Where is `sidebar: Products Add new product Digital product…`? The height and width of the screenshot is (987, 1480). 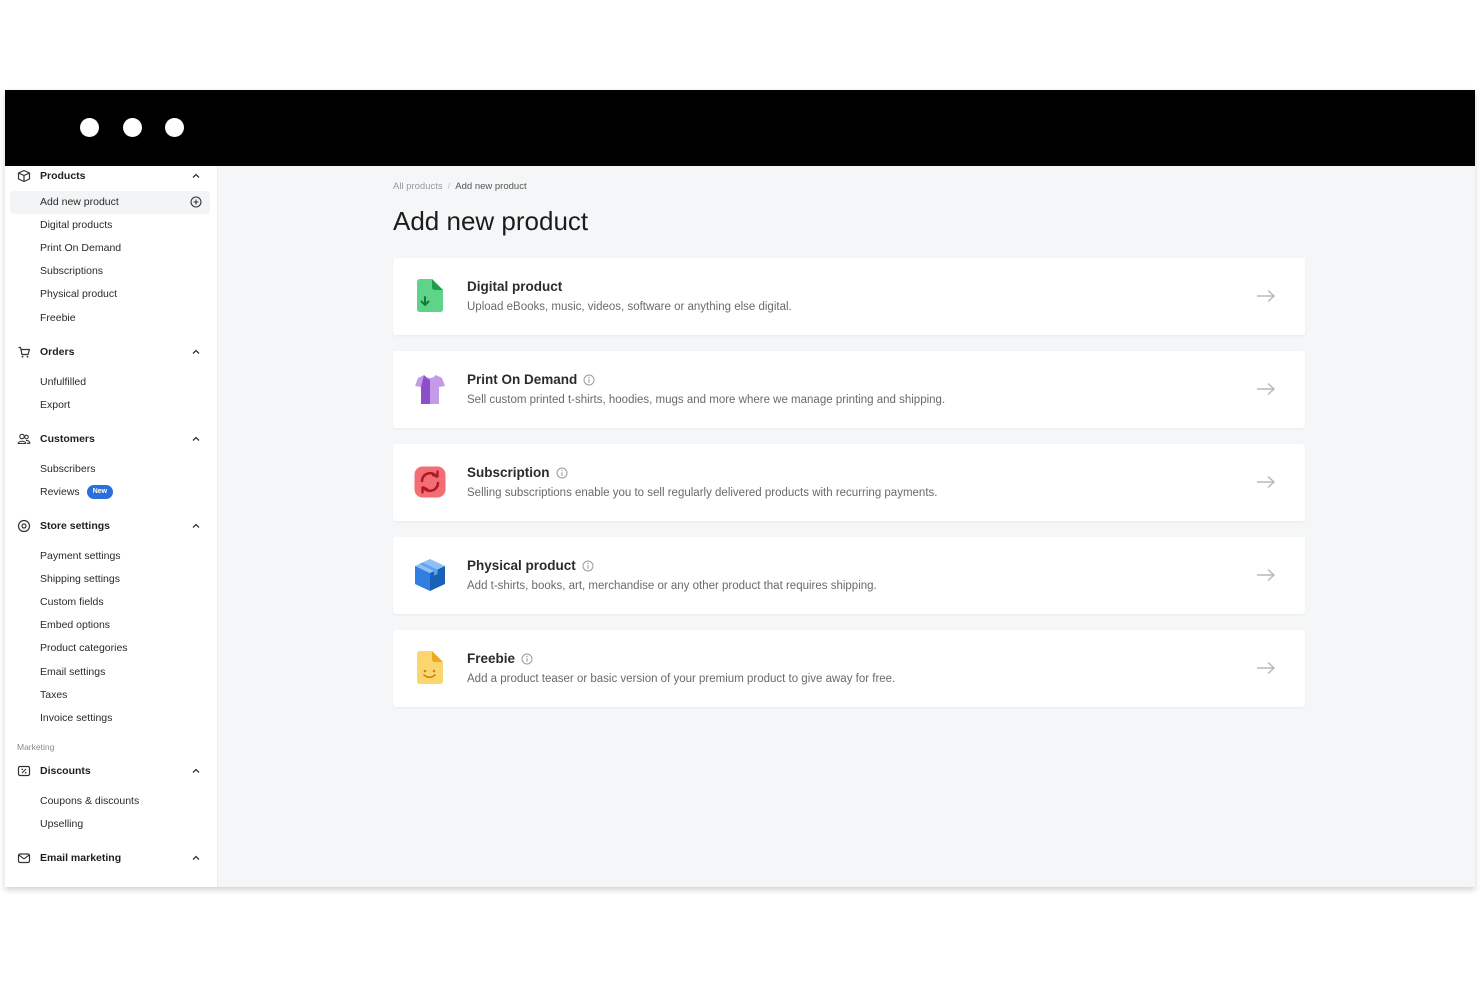
sidebar: Products Add new product Digital product… is located at coordinates (111, 526).